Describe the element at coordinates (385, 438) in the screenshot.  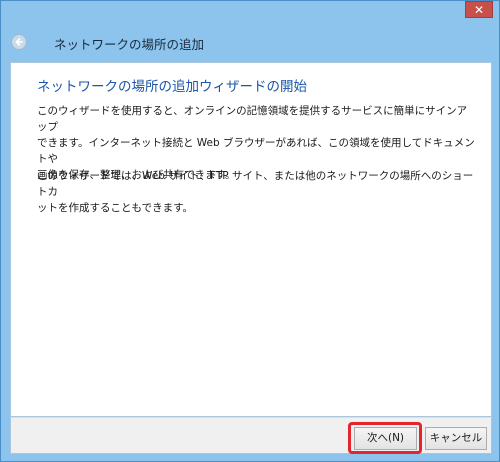
I see `next-button: 次へ(N)` at that location.